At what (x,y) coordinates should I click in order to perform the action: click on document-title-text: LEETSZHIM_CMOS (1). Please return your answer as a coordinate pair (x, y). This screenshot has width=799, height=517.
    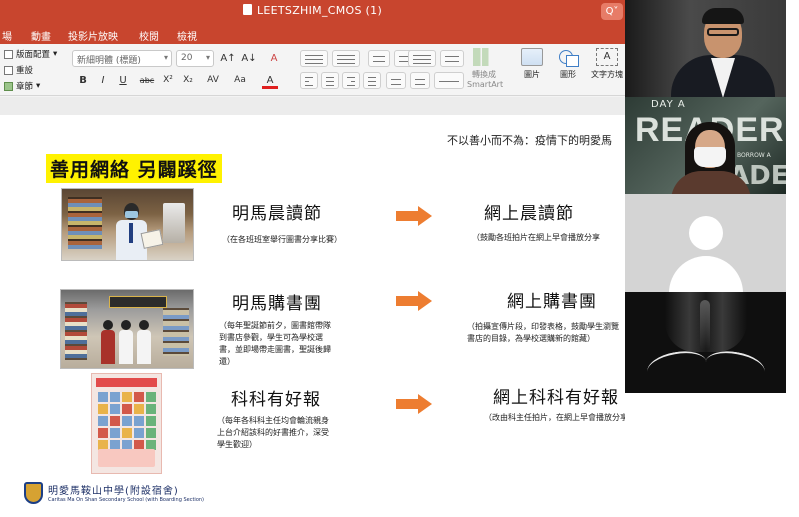
    Looking at the image, I should click on (319, 10).